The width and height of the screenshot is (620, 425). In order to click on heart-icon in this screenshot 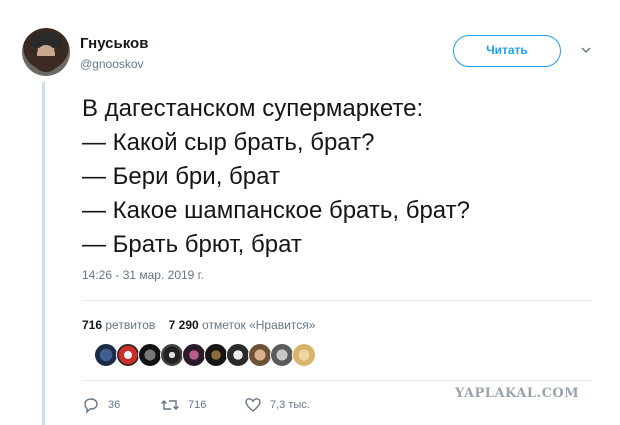, I will do `click(253, 405)`.